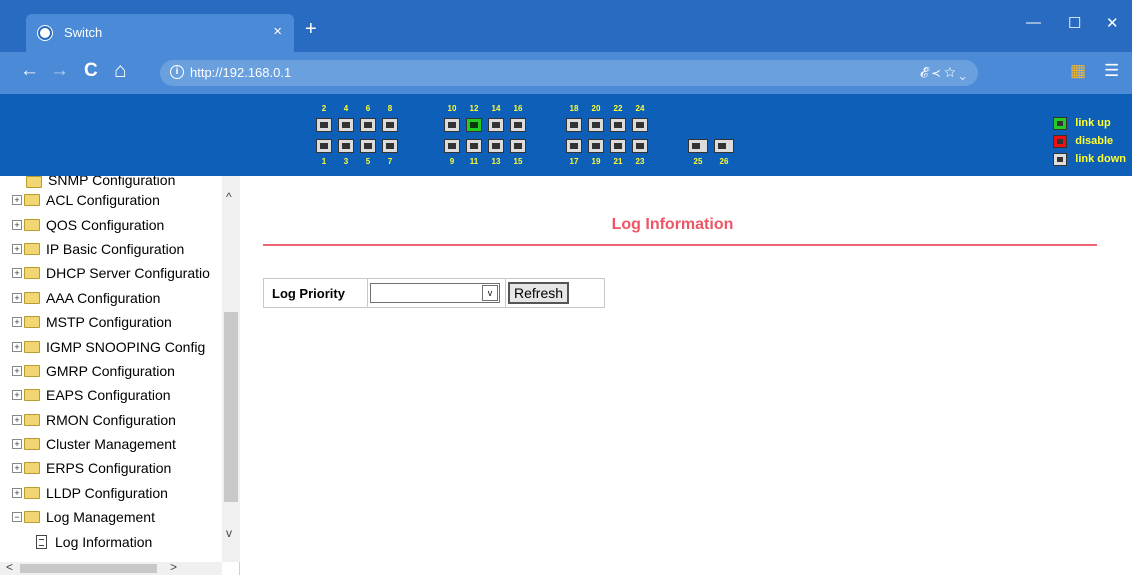 The height and width of the screenshot is (575, 1132). I want to click on port-7-icon, so click(390, 146).